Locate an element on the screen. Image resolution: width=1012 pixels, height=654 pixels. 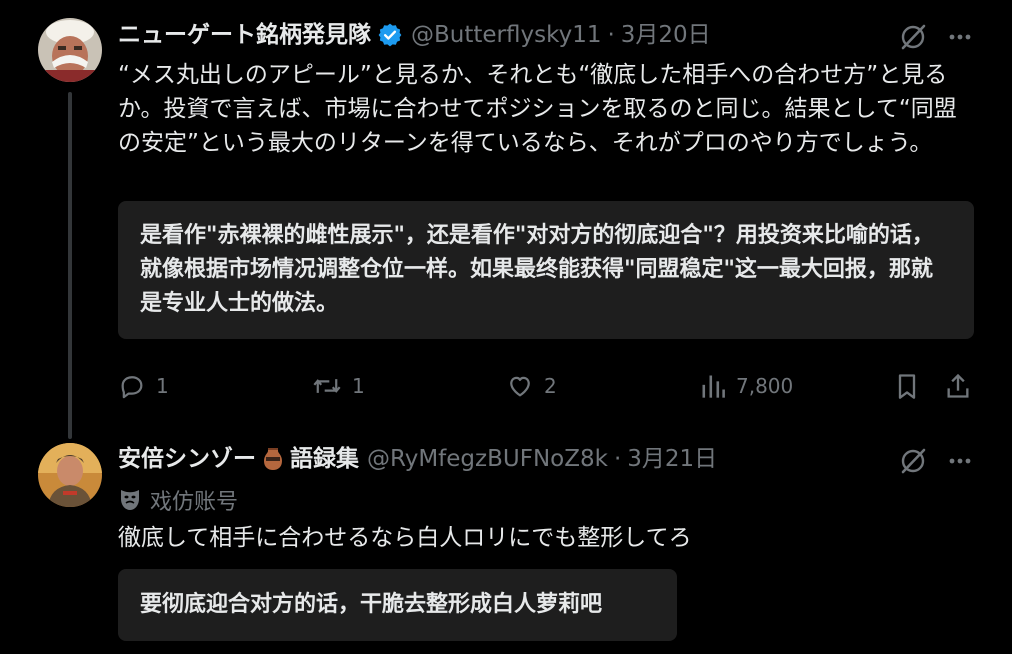
like-count: 2 is located at coordinates (550, 386).